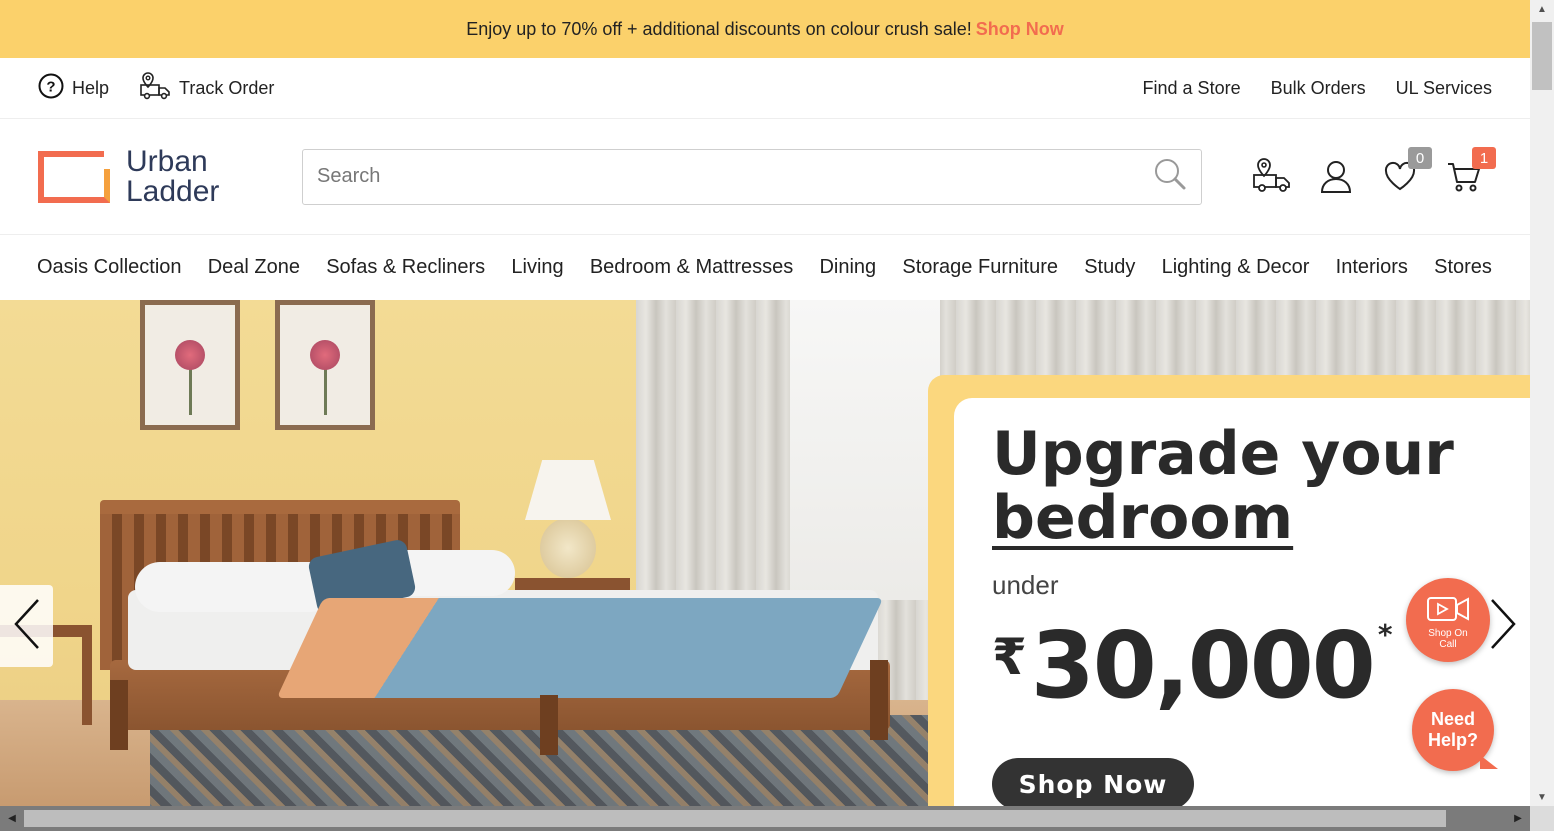  What do you see at coordinates (173, 191) in the screenshot?
I see `logo-line-2: Ladder` at bounding box center [173, 191].